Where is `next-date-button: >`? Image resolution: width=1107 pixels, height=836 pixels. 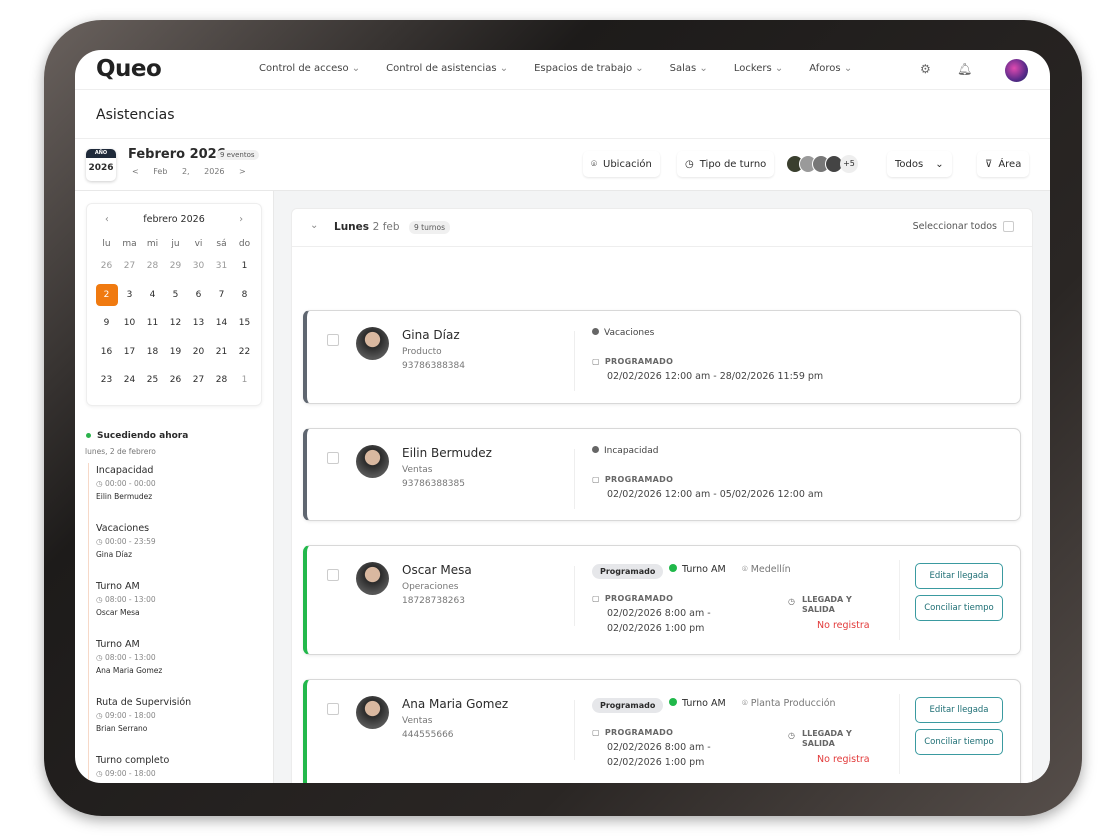
next-date-button: > is located at coordinates (242, 171).